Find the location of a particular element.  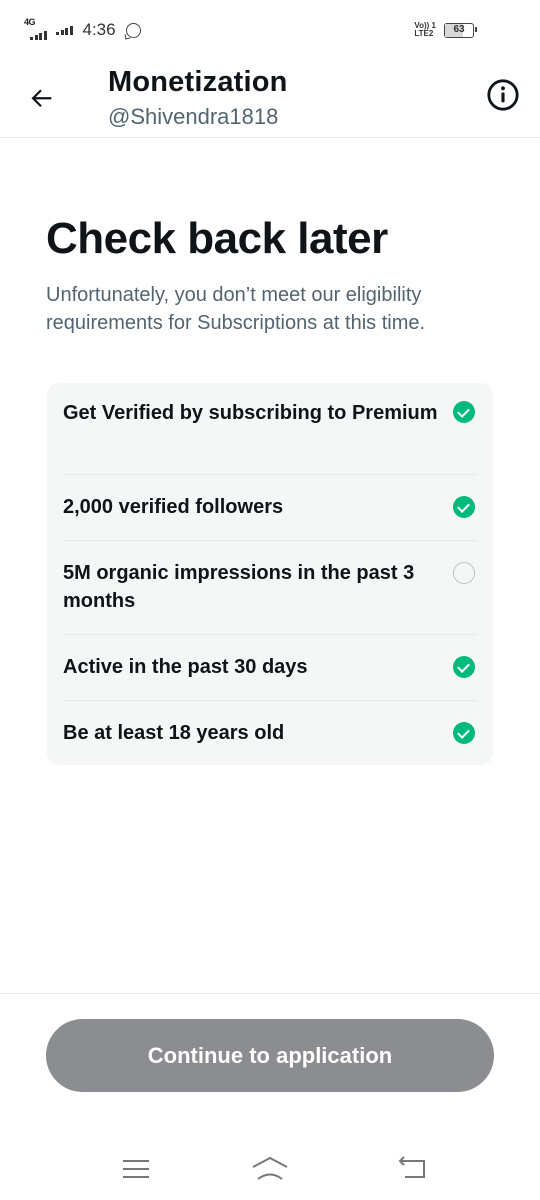

requirement-label: Active in the past 30 days is located at coordinates (185, 667).